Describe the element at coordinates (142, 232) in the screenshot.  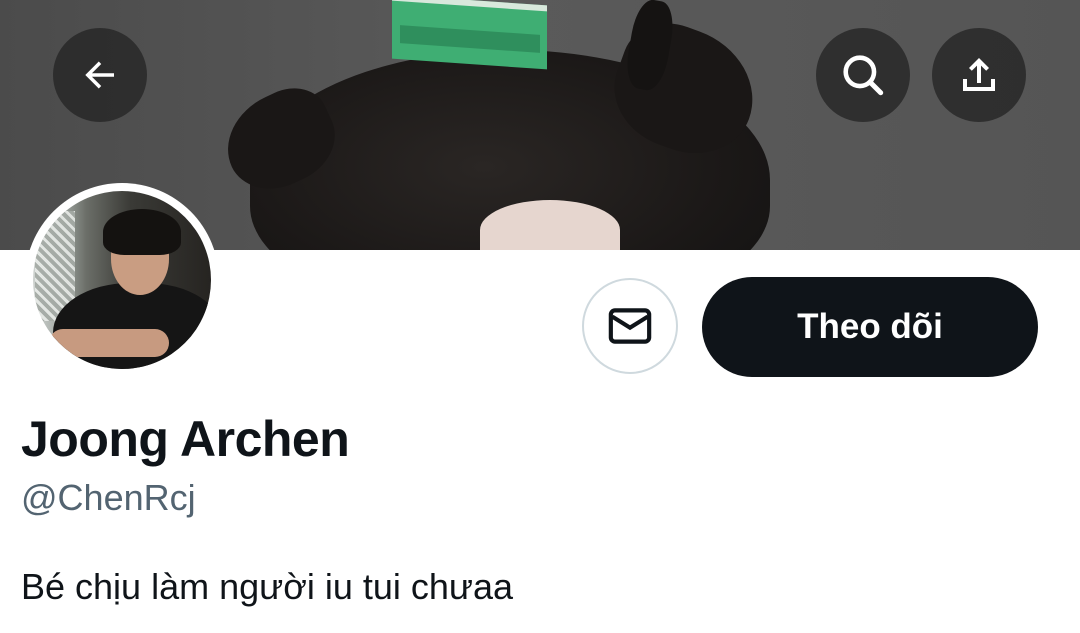
I see `avatar-photo-hair` at that location.